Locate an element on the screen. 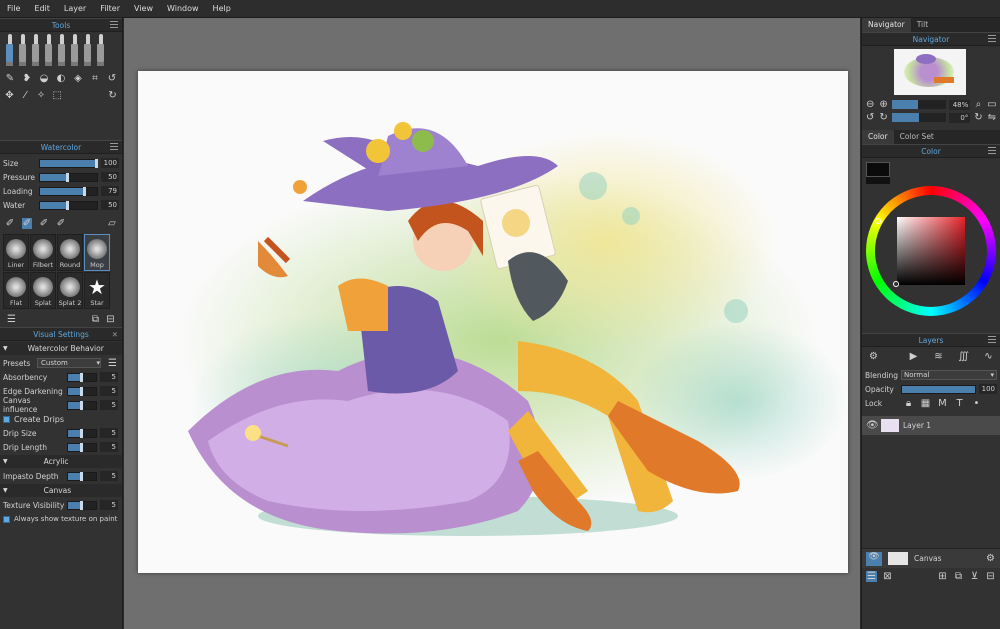 The height and width of the screenshot is (629, 1000). brush-preset: ★ Star is located at coordinates (97, 290).